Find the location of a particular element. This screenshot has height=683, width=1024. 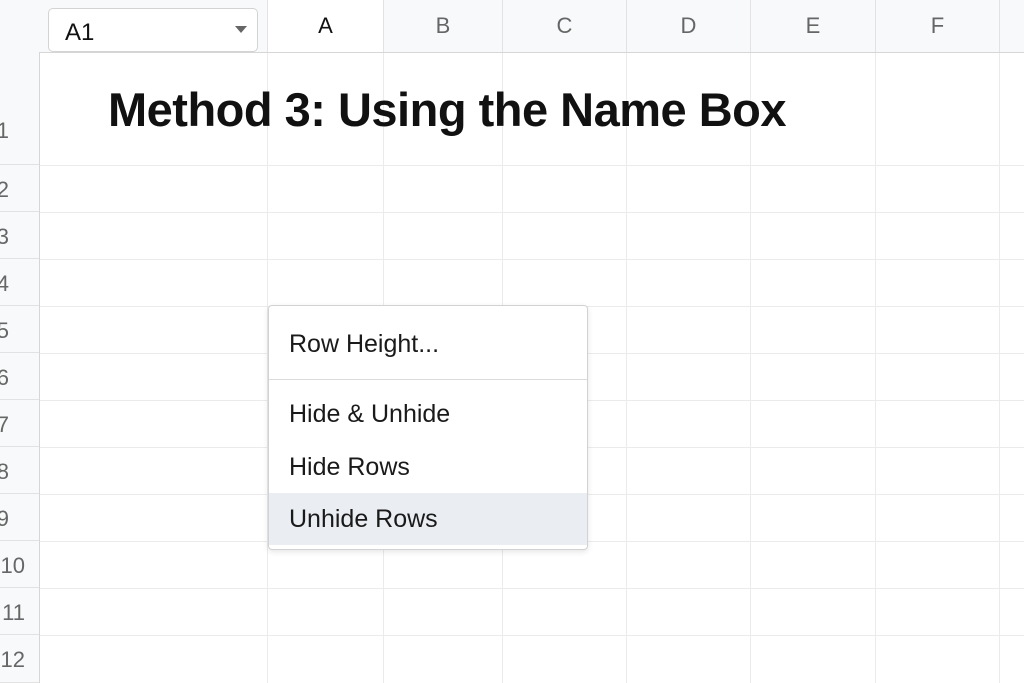

menu-item-hide-unhide: Hide & Unhide is located at coordinates (428, 414).